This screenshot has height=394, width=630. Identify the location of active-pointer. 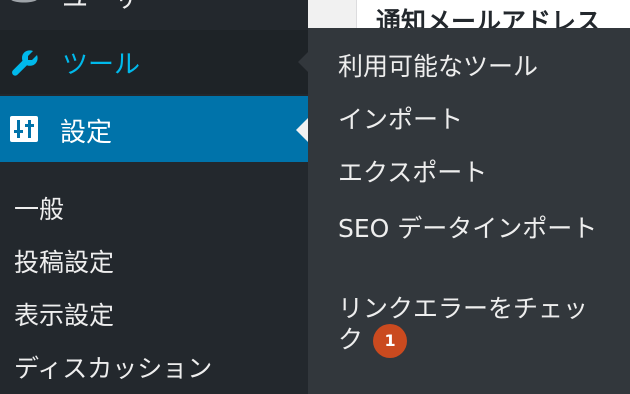
(302, 130).